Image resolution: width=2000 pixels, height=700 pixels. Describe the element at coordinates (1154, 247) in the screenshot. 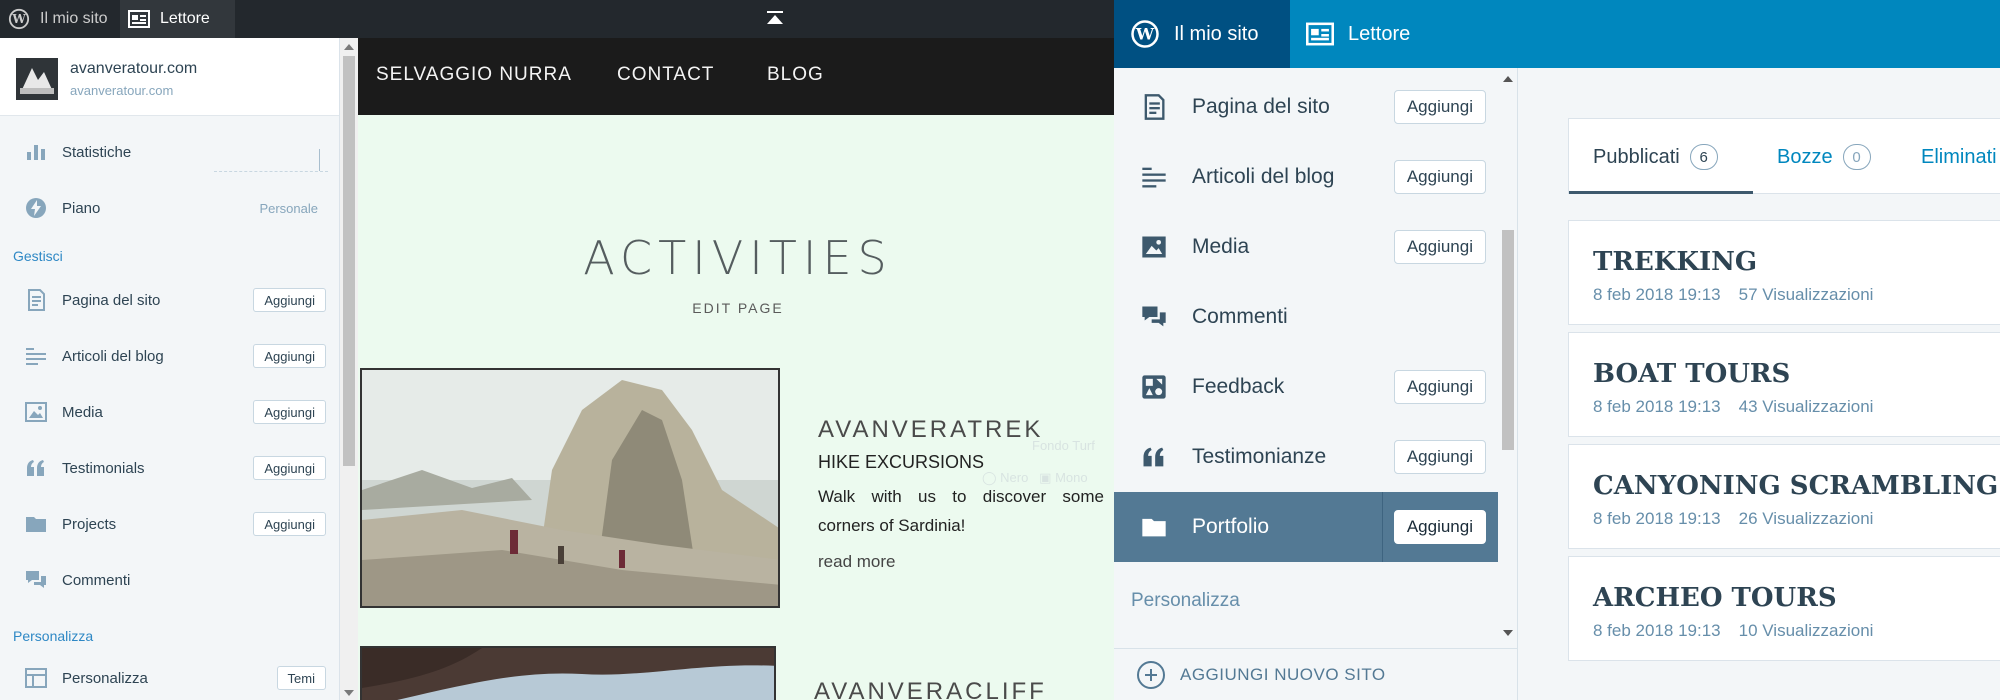

I see `media-icon` at that location.